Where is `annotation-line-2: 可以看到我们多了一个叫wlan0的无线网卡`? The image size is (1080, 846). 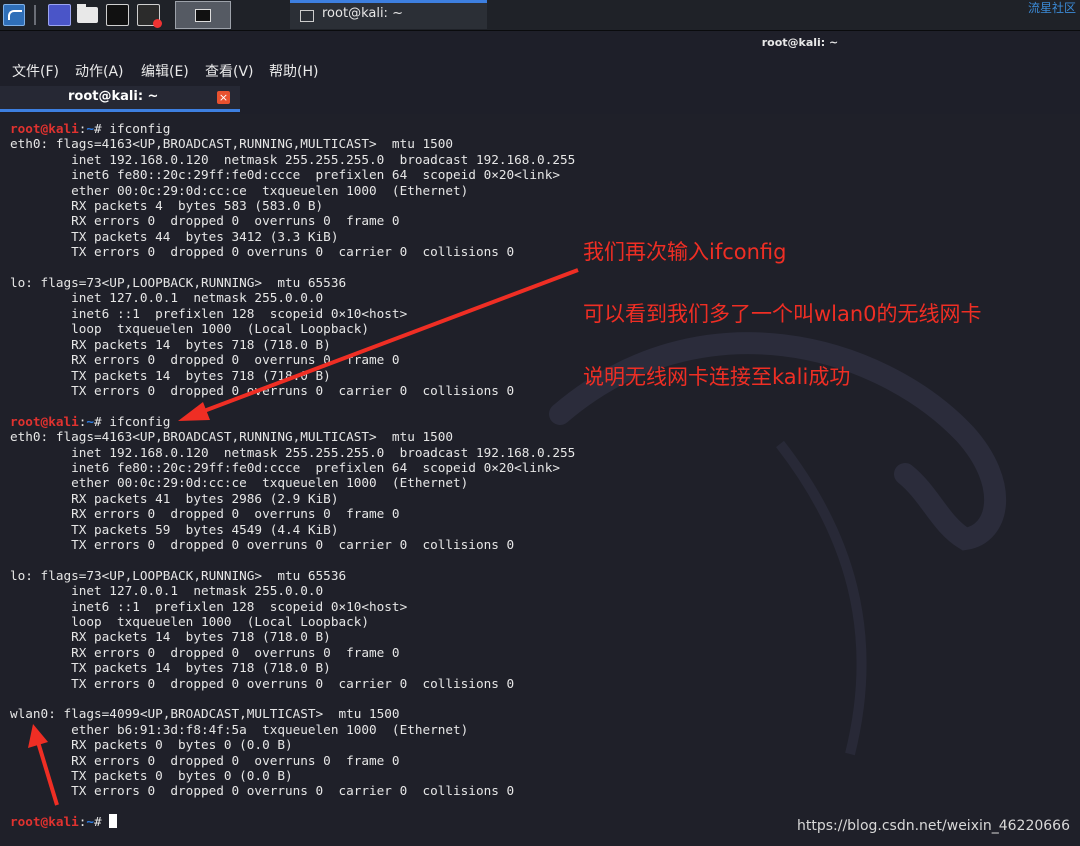 annotation-line-2: 可以看到我们多了一个叫wlan0的无线网卡 is located at coordinates (782, 314).